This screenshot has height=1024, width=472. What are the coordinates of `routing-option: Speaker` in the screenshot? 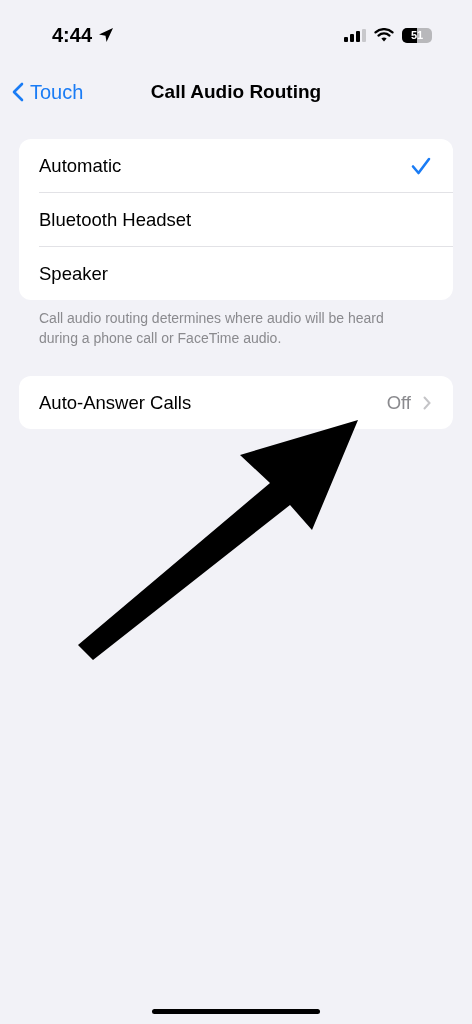 It's located at (246, 273).